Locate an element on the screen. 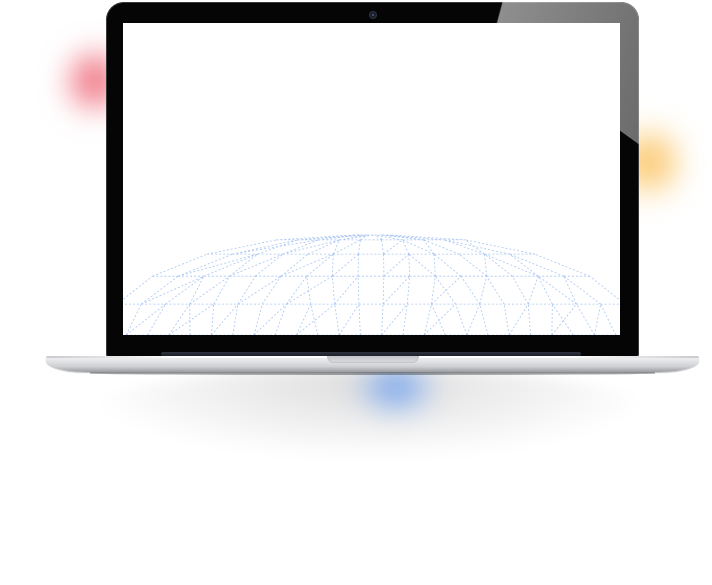 The height and width of the screenshot is (585, 712). geodesic-dome-graphic is located at coordinates (371, 284).